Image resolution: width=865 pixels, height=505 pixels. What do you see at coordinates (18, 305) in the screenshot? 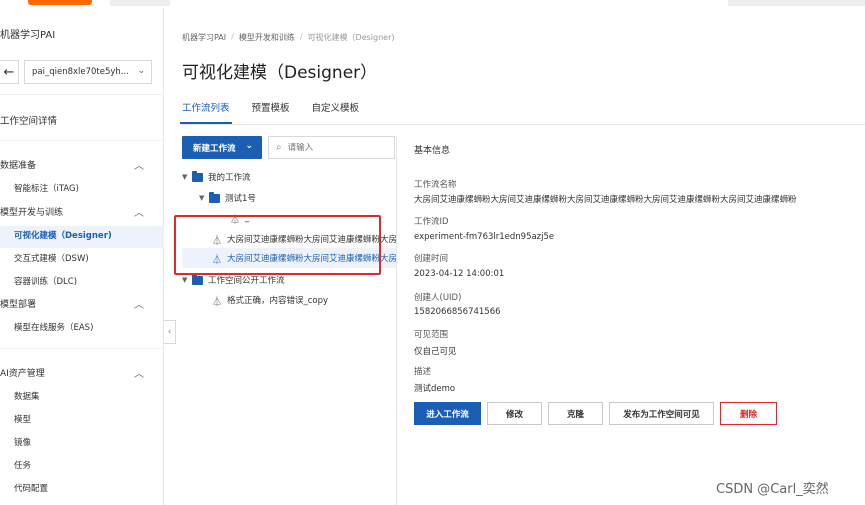
I see `sidebar-group-label: 模型部署` at bounding box center [18, 305].